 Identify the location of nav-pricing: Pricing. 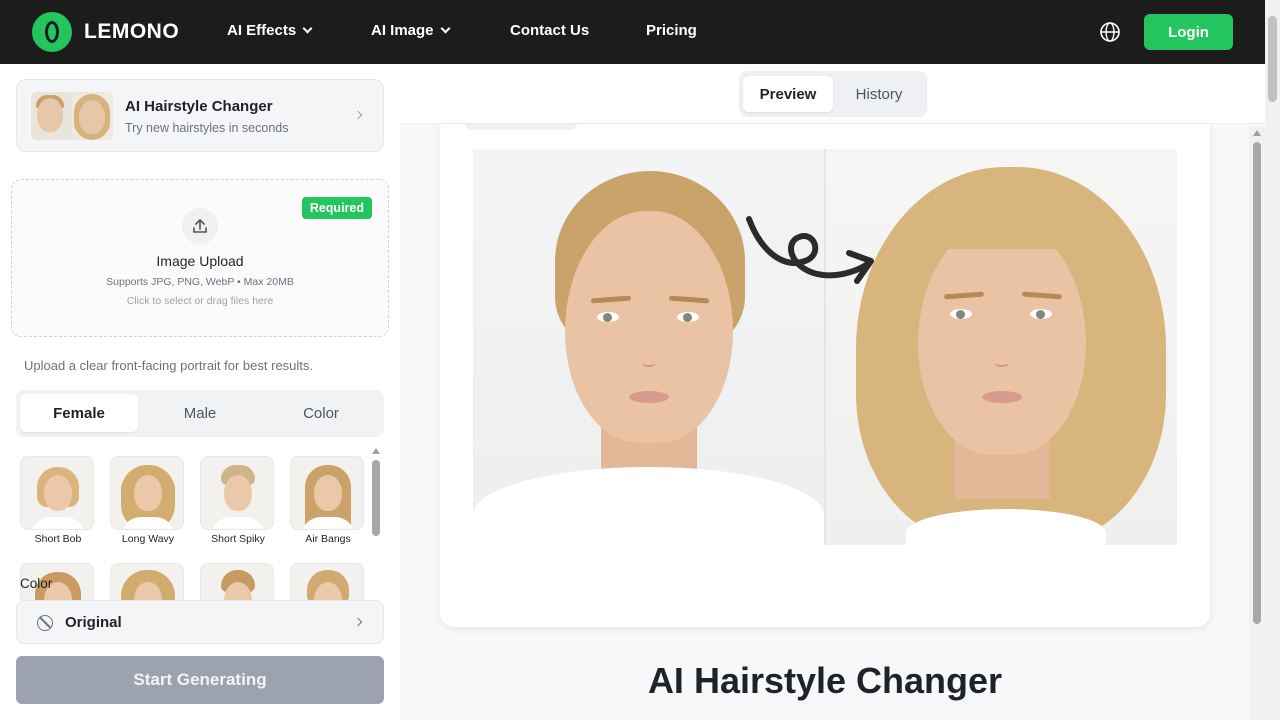
(671, 30).